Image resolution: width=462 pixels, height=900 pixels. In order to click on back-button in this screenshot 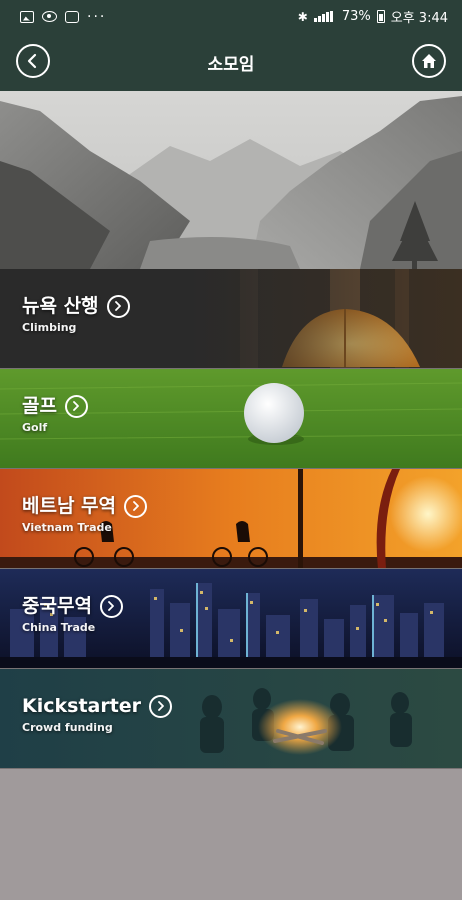, I will do `click(33, 61)`.